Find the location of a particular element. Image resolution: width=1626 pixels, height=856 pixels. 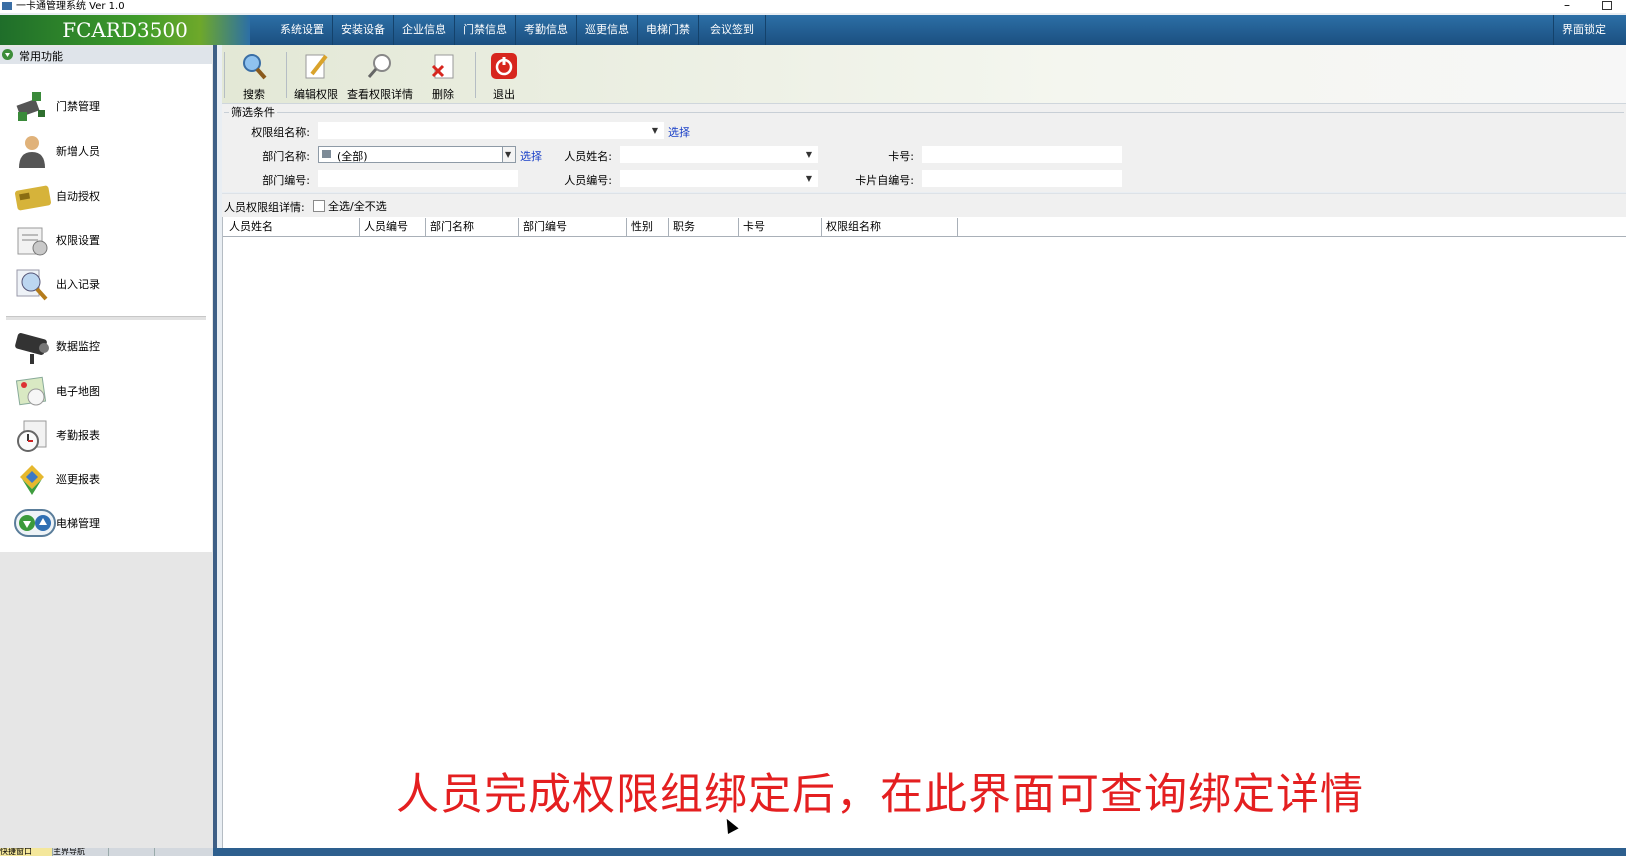

delete-label: 删除 is located at coordinates (443, 94).